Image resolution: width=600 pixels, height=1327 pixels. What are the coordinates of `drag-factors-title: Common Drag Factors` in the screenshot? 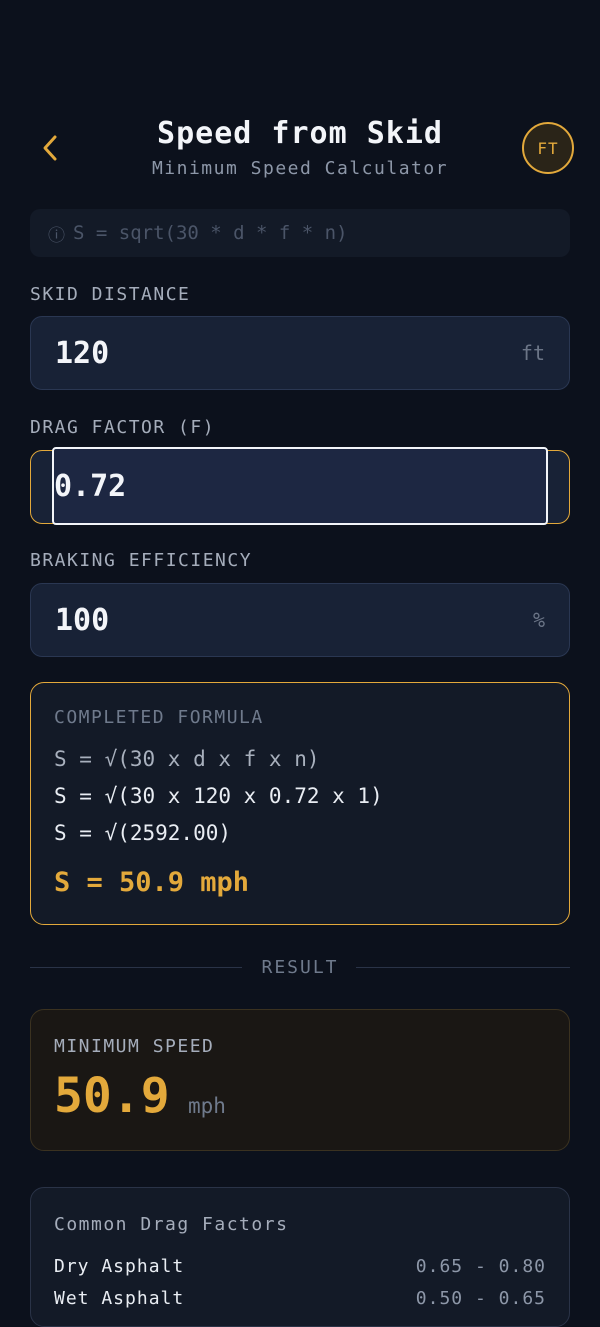 It's located at (171, 1224).